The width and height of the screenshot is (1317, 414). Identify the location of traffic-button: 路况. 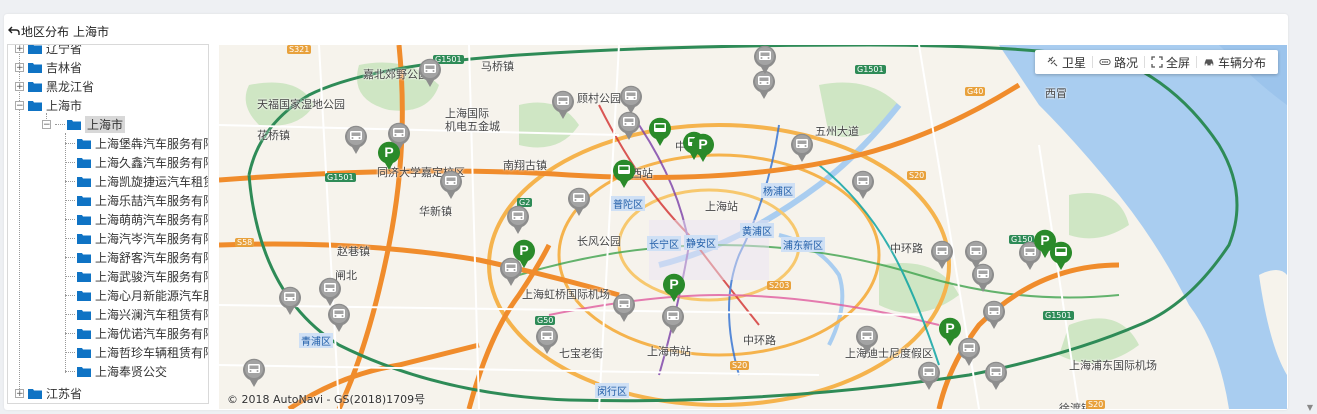
(1118, 62).